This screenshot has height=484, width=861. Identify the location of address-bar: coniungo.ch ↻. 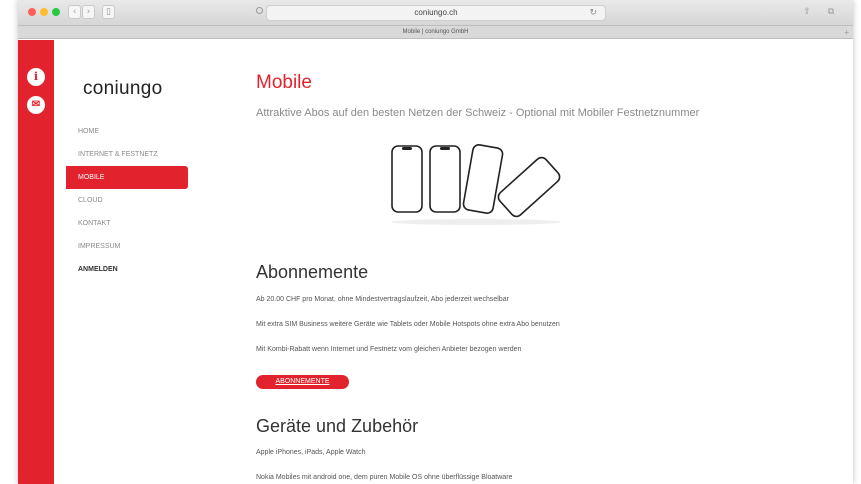
(436, 13).